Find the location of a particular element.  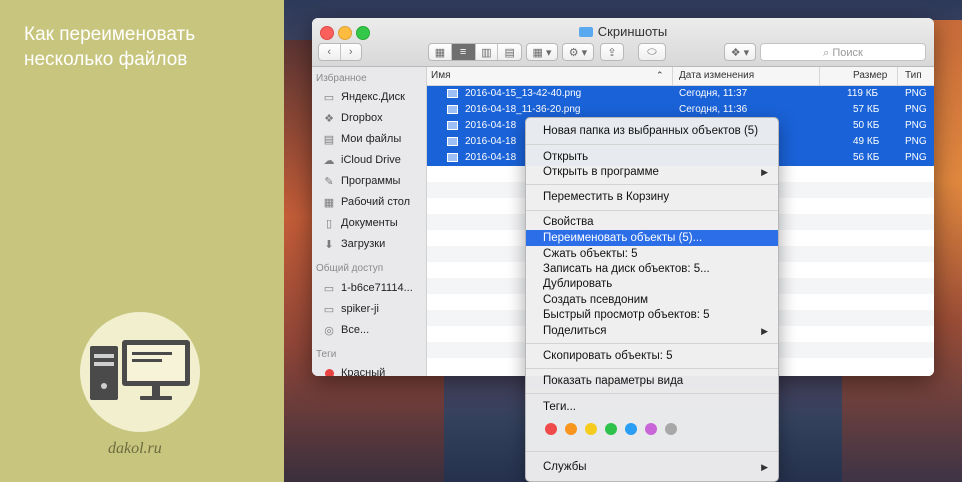

search-icon: ⌕ is located at coordinates (828, 53).